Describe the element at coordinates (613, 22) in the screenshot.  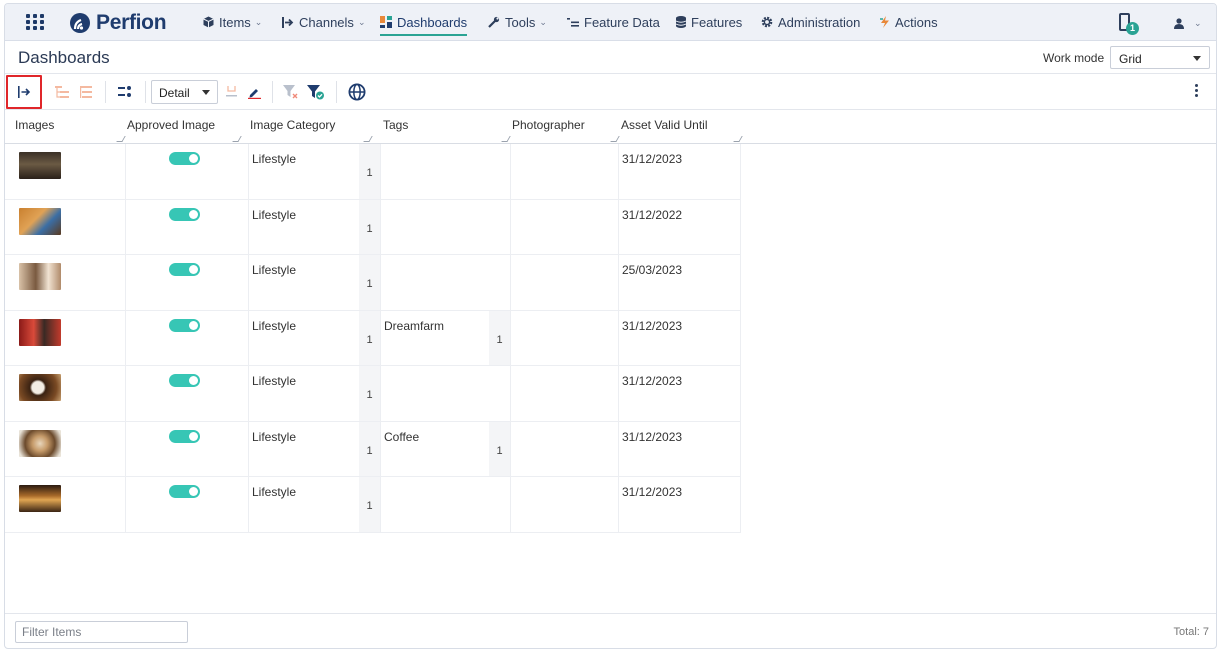
I see `nav-feature-data: Feature Data` at that location.